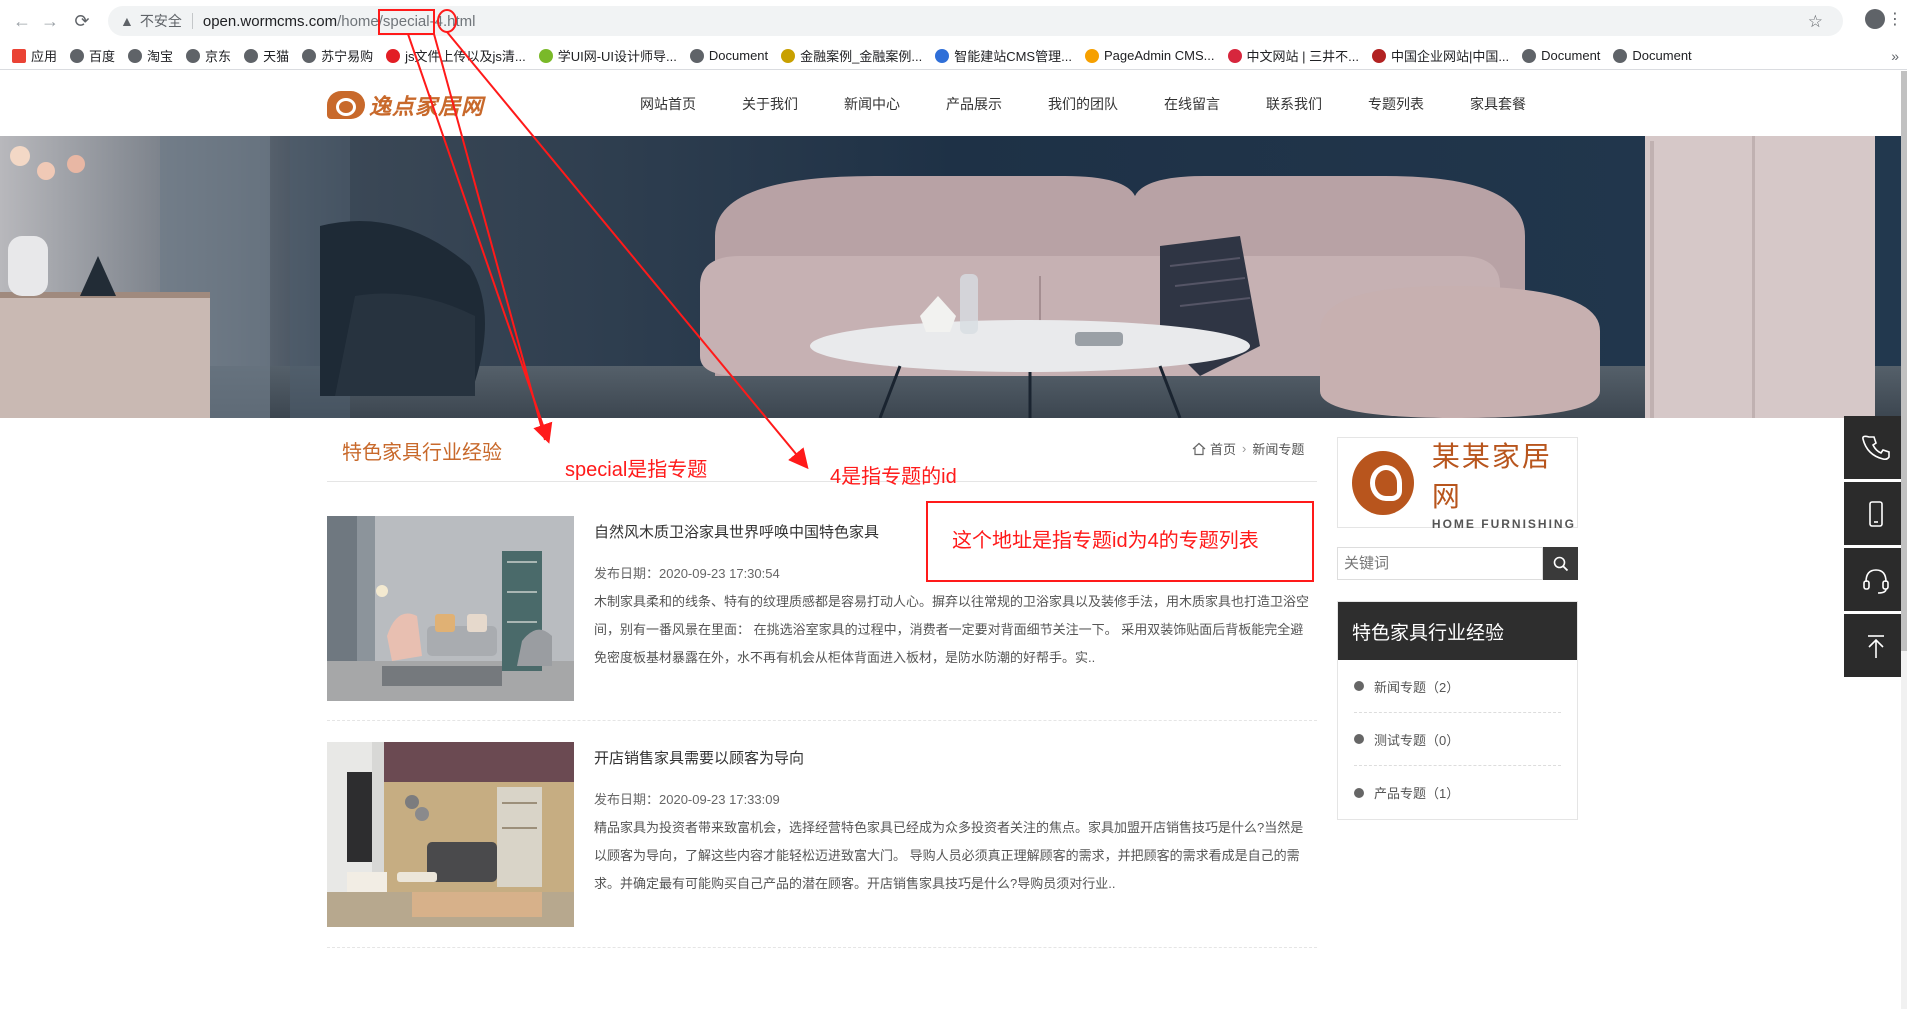 This screenshot has width=1907, height=1009. Describe the element at coordinates (736, 531) in the screenshot. I see `article-title: 自然风木质卫浴家具世界呼唤中国特色家具` at that location.